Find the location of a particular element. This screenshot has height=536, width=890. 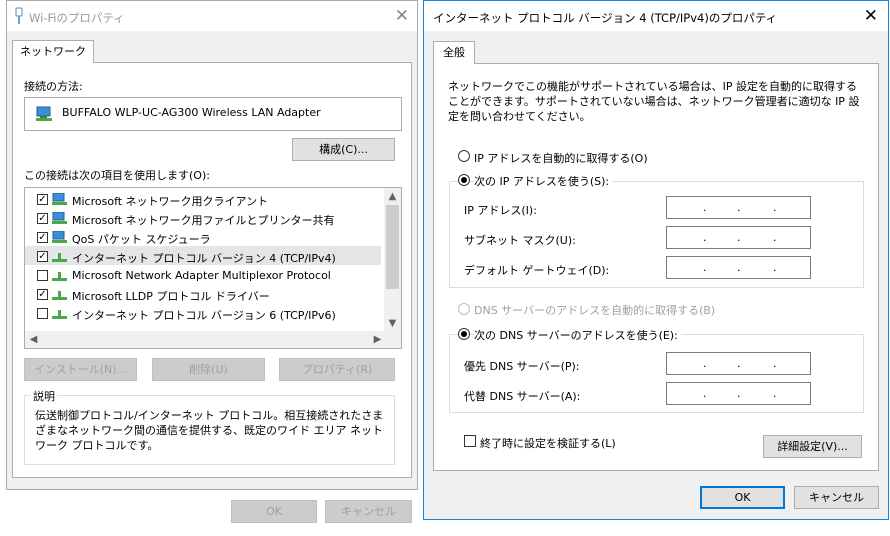

ip-address-label: IP アドレス(I): is located at coordinates (500, 210).